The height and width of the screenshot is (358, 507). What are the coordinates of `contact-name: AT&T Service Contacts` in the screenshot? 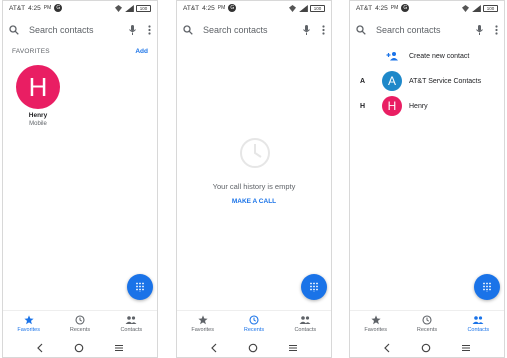 It's located at (445, 81).